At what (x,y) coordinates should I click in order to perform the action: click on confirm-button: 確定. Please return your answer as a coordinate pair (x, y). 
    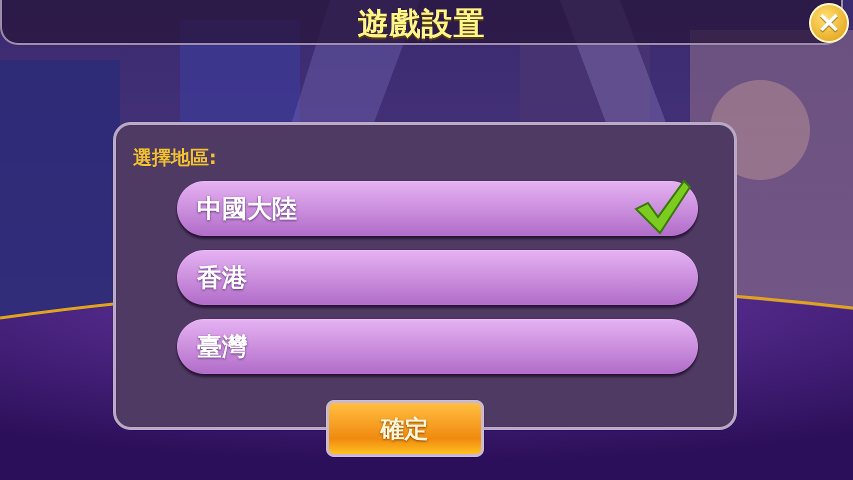
    Looking at the image, I should click on (405, 428).